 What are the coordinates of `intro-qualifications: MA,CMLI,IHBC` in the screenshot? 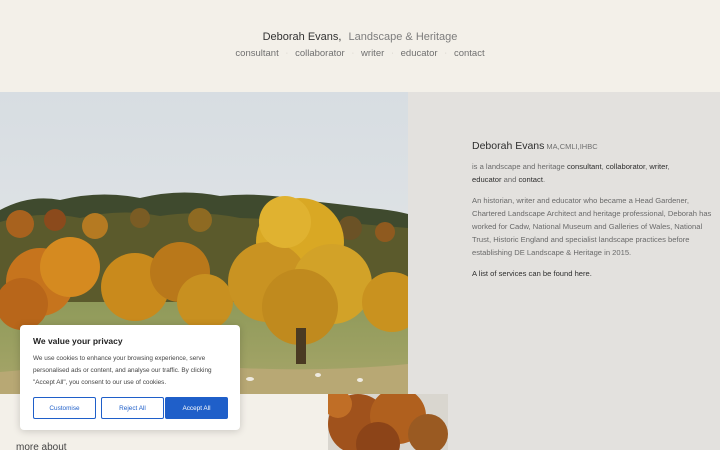 It's located at (572, 146).